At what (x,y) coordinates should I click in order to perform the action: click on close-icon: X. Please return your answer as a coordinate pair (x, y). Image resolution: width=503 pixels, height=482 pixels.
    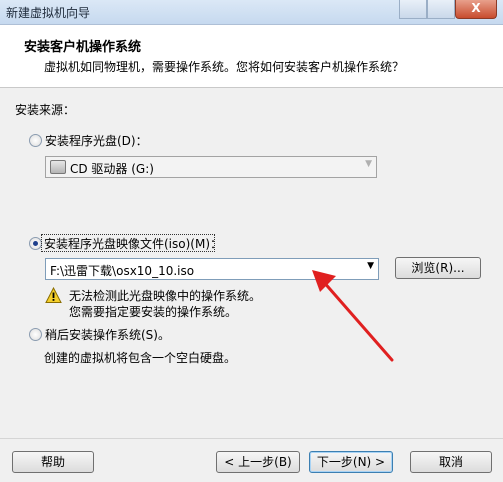
    Looking at the image, I should click on (476, 8).